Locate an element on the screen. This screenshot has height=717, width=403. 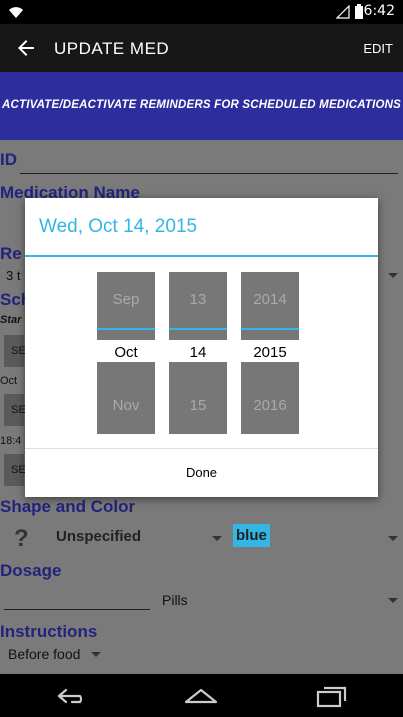
set-button-3-label: SE is located at coordinates (18, 470).